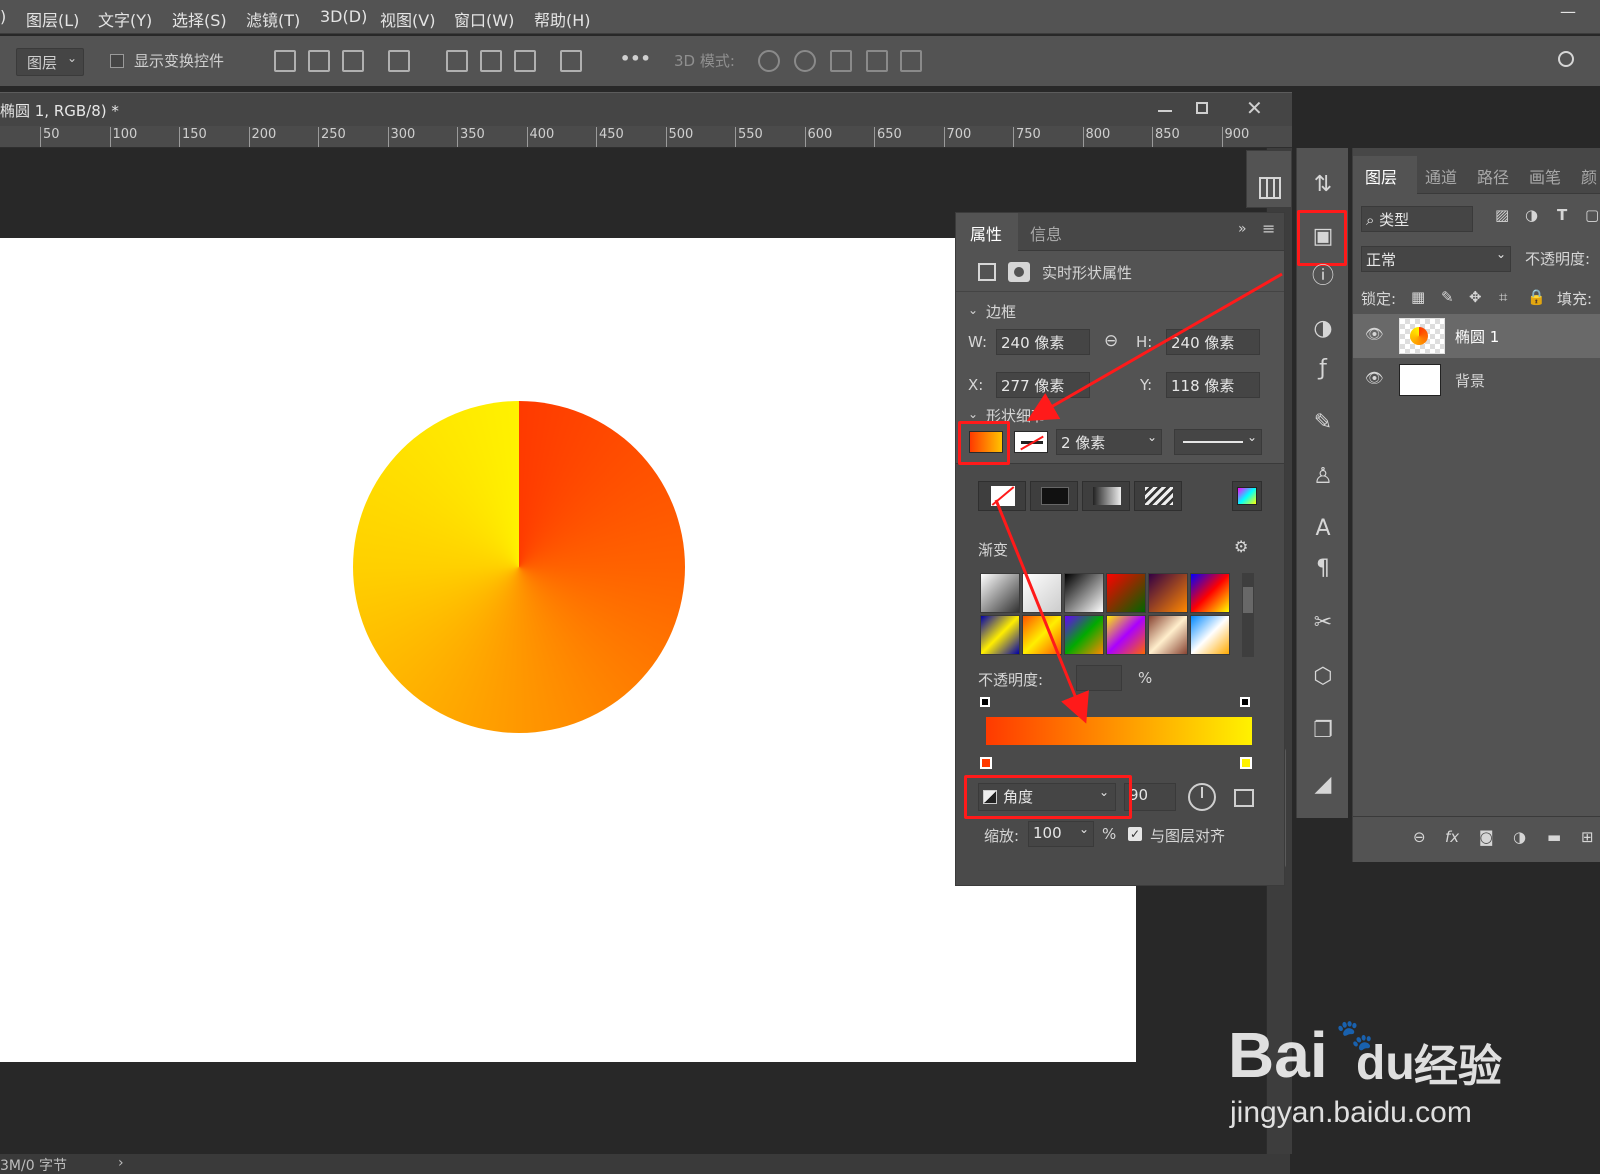  What do you see at coordinates (1278, 1055) in the screenshot?
I see `watermark-brand: Bai` at bounding box center [1278, 1055].